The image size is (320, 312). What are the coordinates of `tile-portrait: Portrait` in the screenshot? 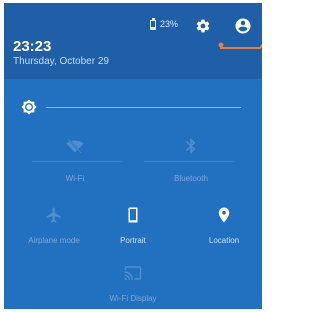 It's located at (133, 226).